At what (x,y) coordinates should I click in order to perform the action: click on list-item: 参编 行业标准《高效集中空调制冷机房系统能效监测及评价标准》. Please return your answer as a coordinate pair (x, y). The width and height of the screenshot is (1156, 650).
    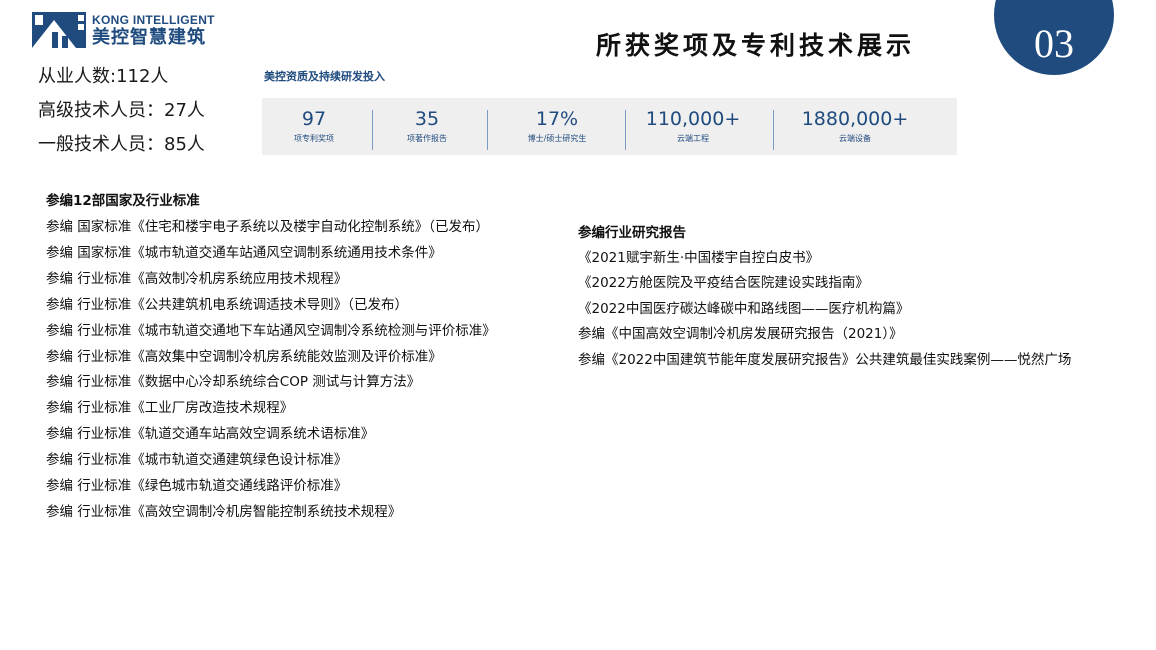
    Looking at the image, I should click on (244, 356).